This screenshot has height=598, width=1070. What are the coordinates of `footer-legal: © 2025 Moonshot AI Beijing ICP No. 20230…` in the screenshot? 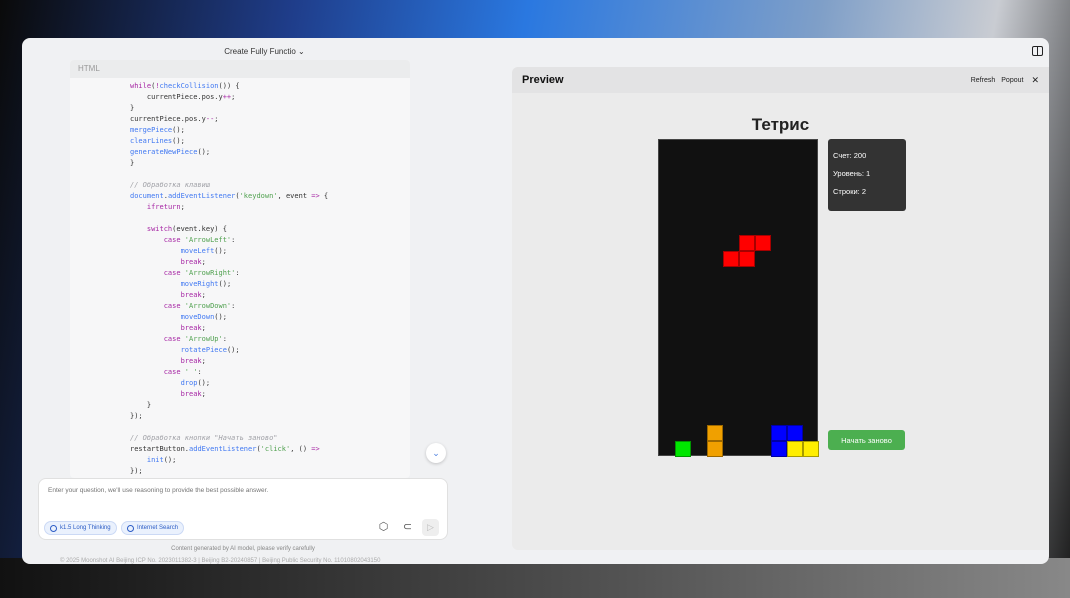 It's located at (220, 561).